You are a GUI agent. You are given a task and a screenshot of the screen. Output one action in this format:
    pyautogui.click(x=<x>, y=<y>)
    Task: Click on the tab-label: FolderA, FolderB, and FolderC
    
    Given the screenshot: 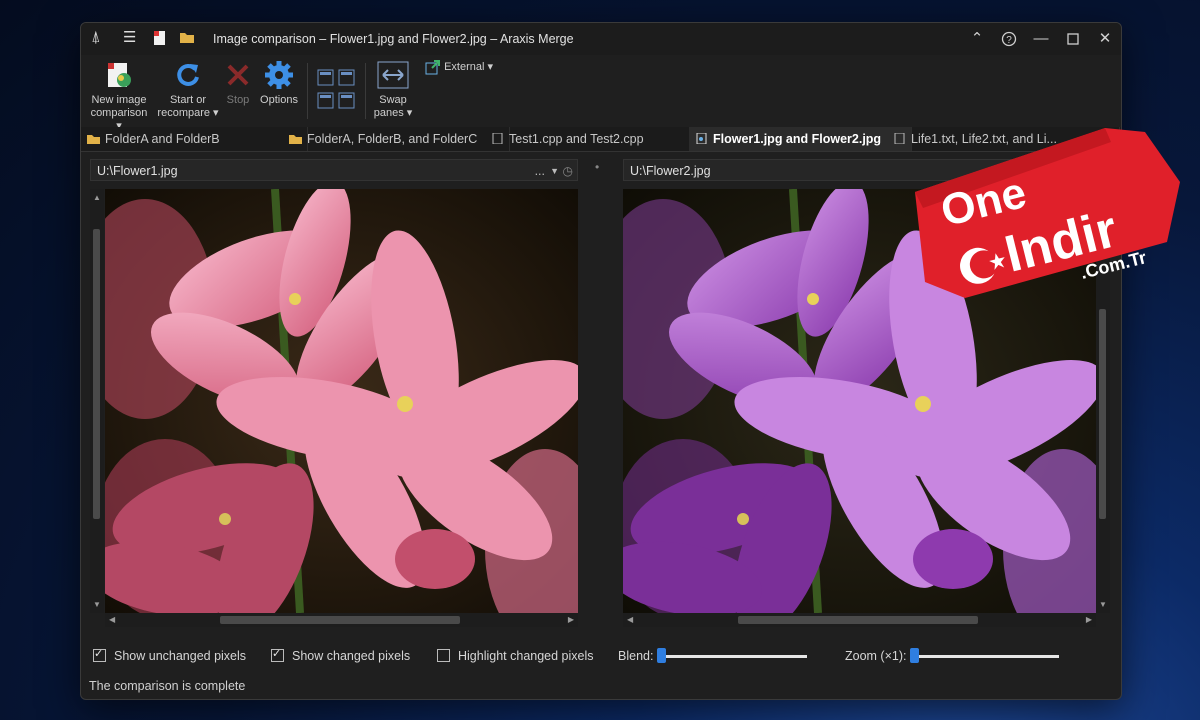 What is the action you would take?
    pyautogui.click(x=392, y=139)
    